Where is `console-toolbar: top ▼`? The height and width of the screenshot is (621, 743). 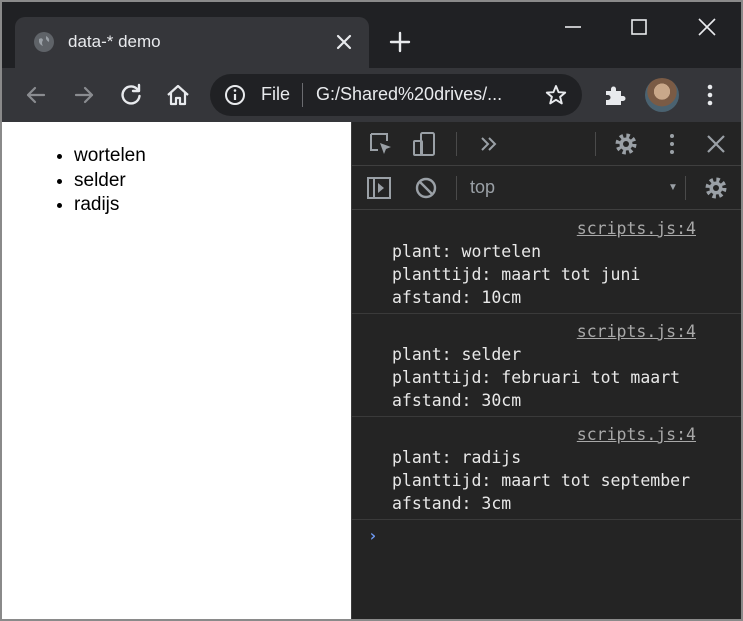 console-toolbar: top ▼ is located at coordinates (546, 188).